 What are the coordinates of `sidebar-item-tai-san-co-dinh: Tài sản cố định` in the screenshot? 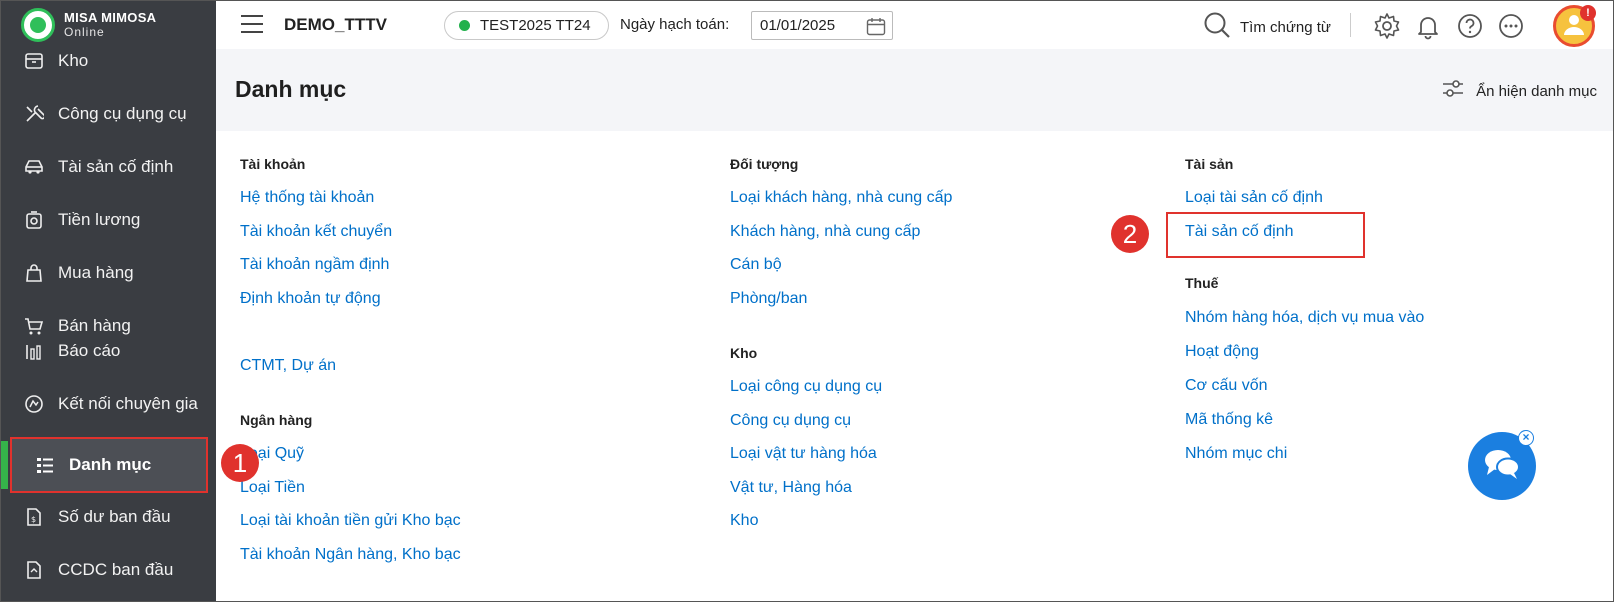 It's located at (108, 167).